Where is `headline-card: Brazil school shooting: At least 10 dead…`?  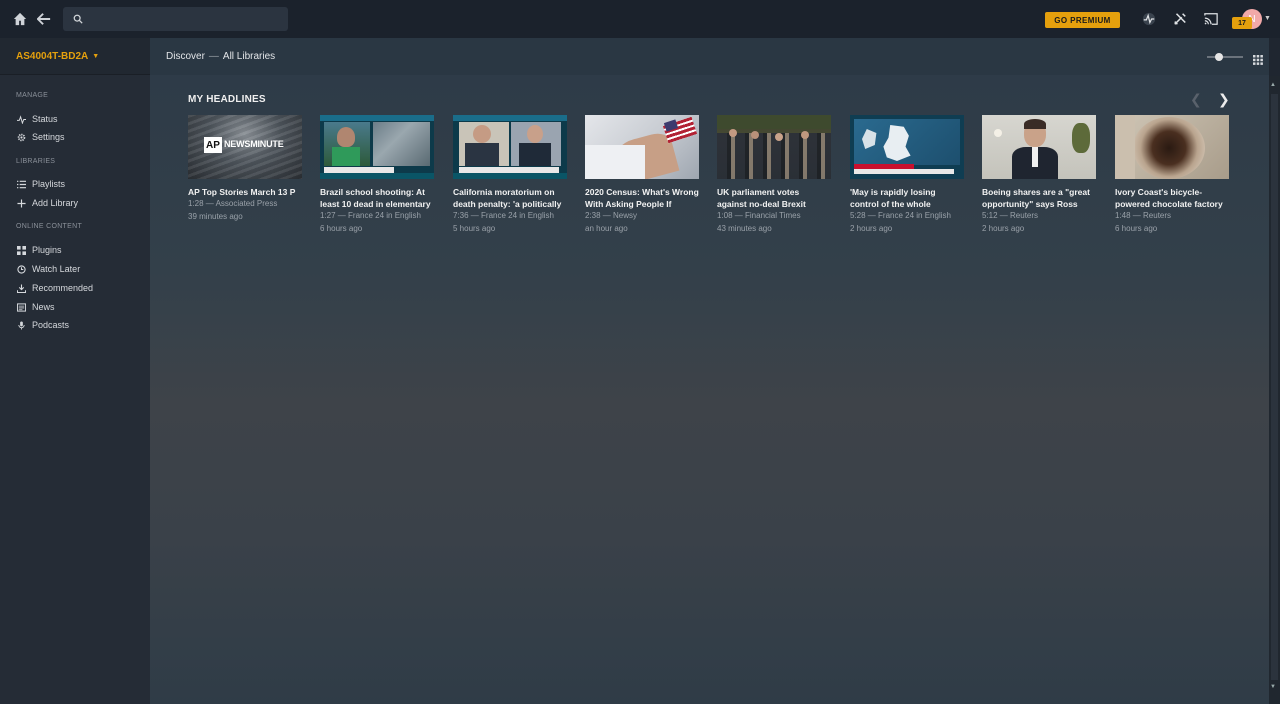 headline-card: Brazil school shooting: At least 10 dead… is located at coordinates (377, 175).